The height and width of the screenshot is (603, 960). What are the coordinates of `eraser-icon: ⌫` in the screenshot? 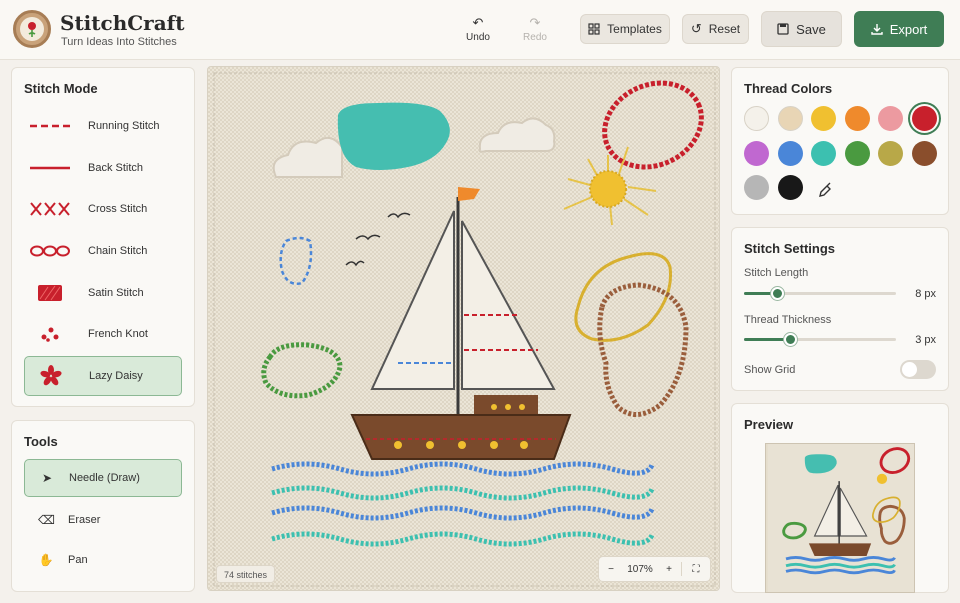 It's located at (46, 520).